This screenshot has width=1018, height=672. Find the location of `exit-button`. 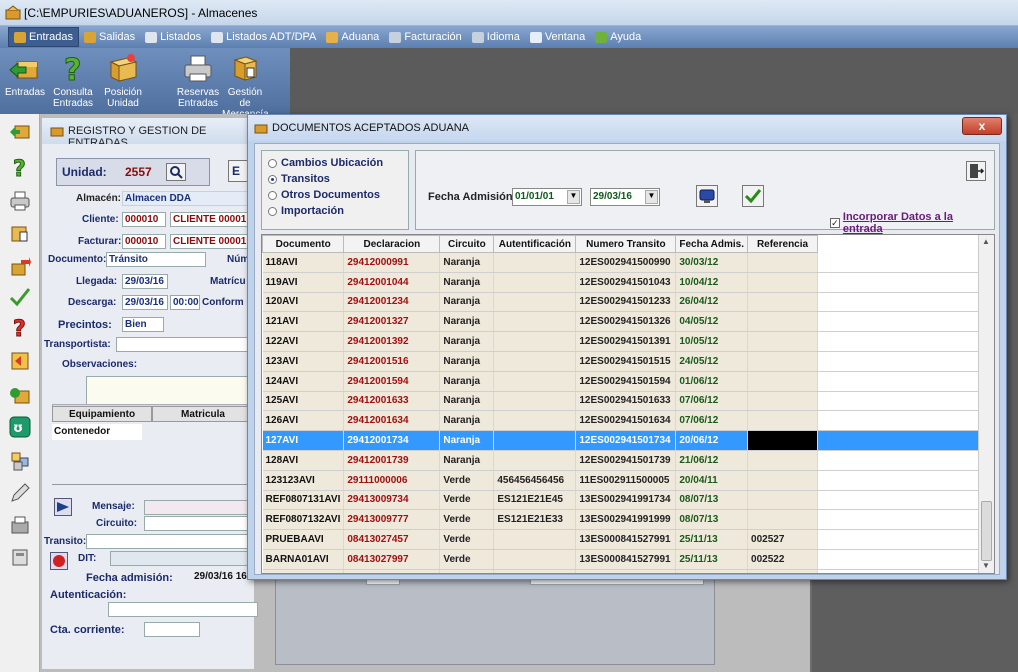

exit-button is located at coordinates (976, 171).